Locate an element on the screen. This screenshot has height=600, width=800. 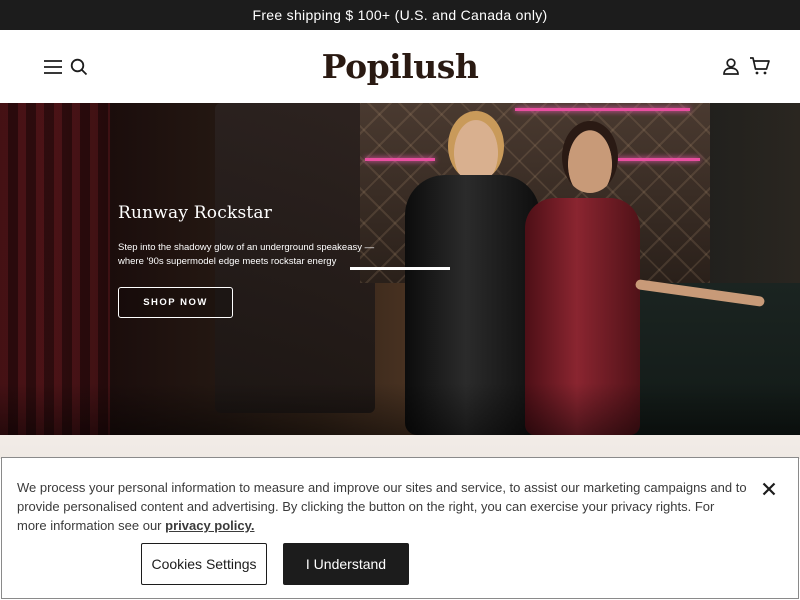
site-header: Popilush is located at coordinates (400, 66).